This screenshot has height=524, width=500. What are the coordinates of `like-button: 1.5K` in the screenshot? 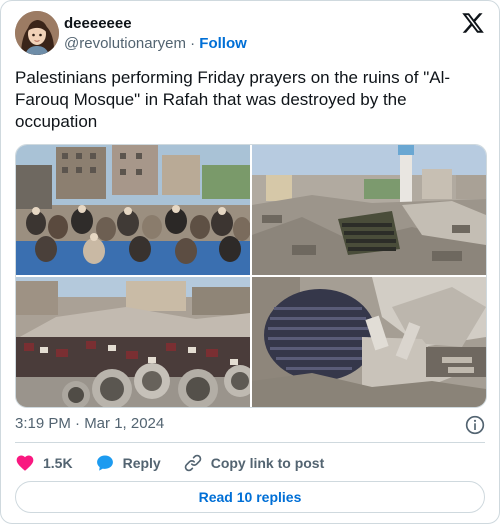 It's located at (44, 463).